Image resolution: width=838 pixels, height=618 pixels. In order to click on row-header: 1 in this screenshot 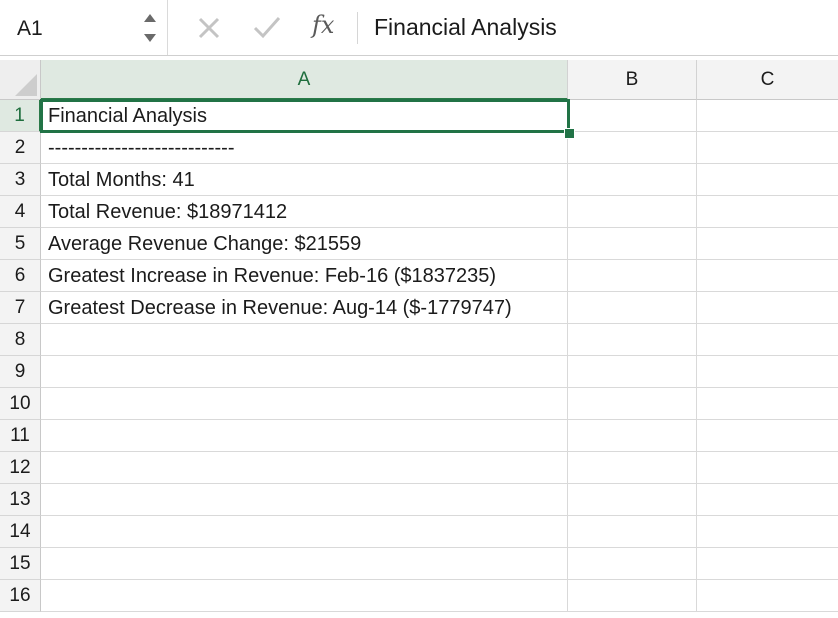, I will do `click(20, 116)`.